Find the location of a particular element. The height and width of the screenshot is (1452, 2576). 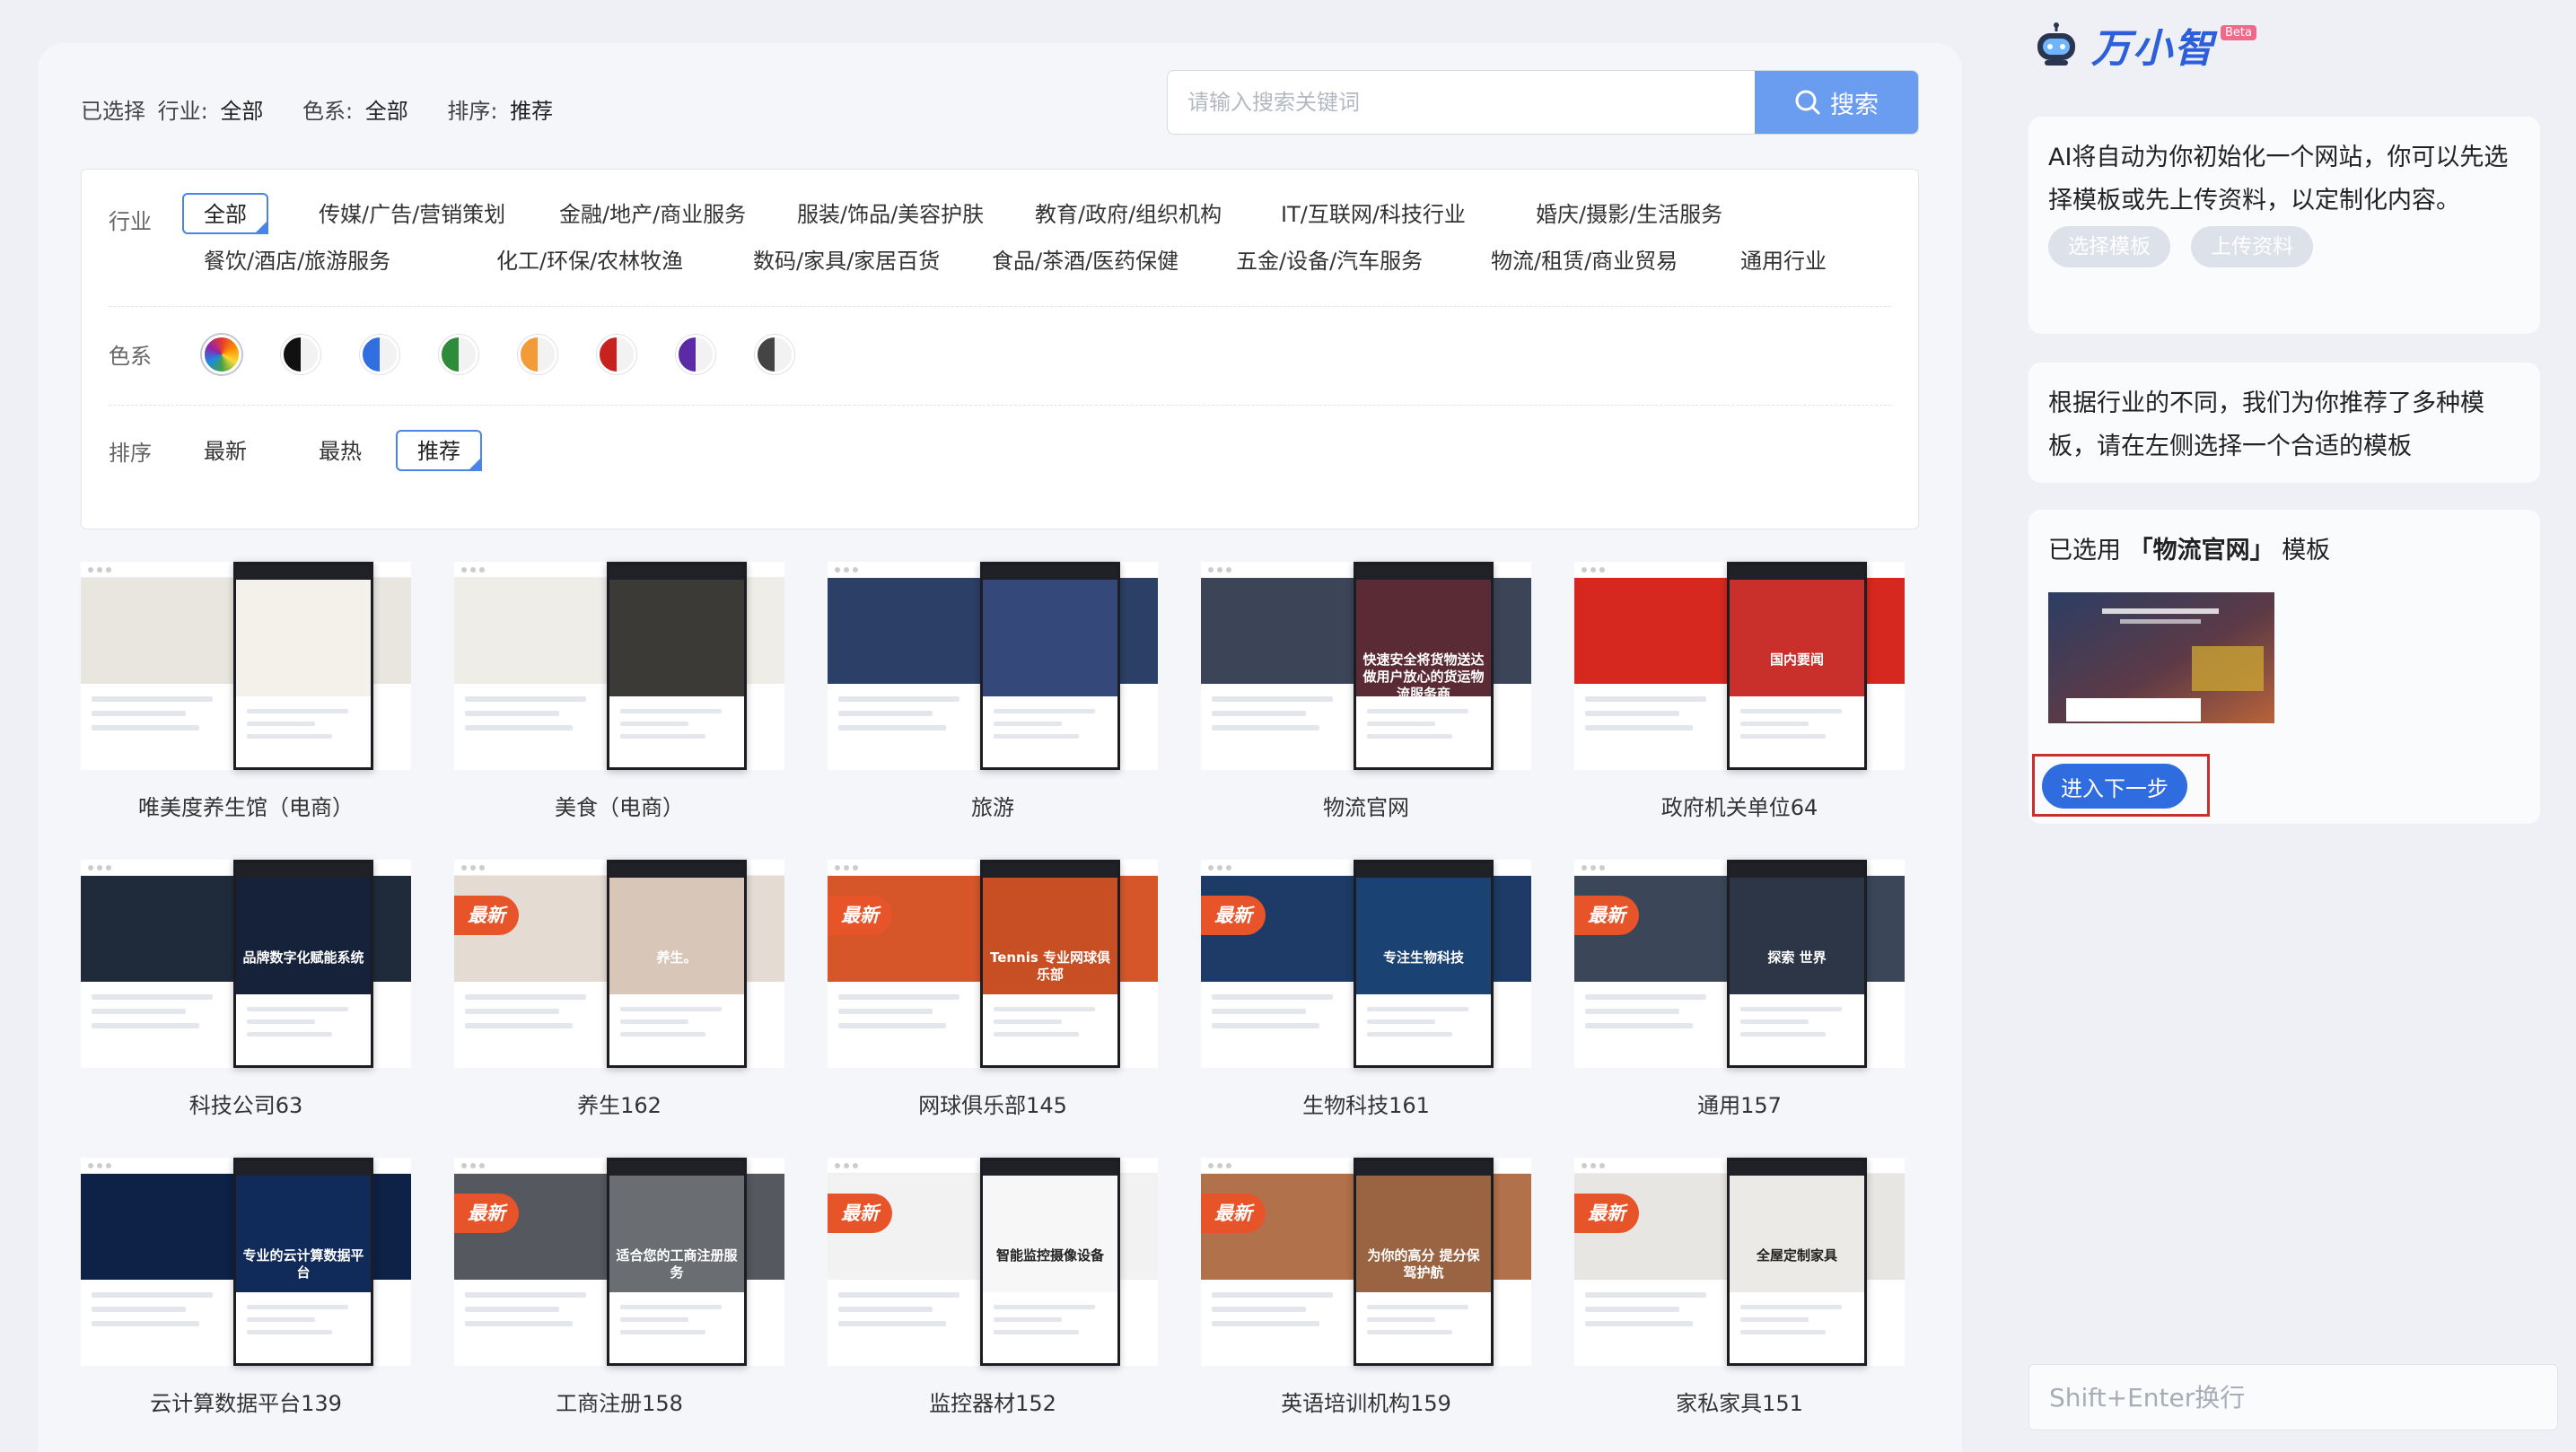

template-card: 品牌数字化赋能系统科技公司63 is located at coordinates (246, 995).